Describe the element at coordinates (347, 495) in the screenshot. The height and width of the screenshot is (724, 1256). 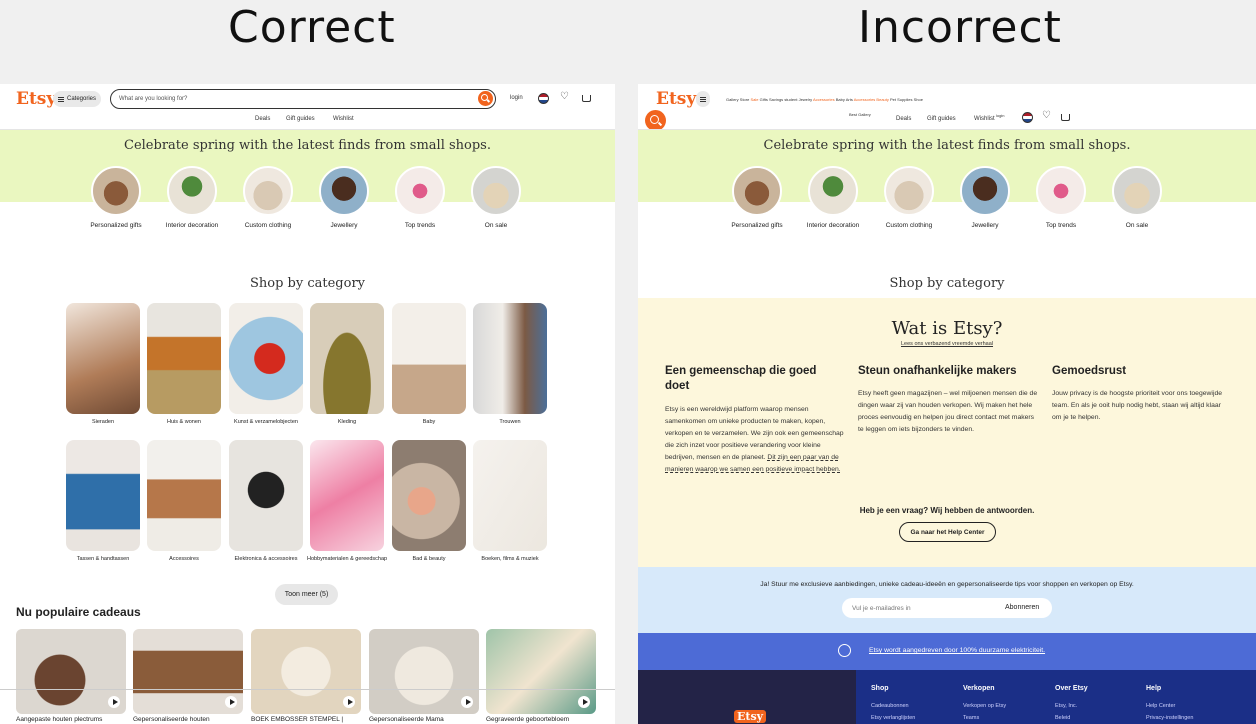
I see `category-tile-hobby` at that location.